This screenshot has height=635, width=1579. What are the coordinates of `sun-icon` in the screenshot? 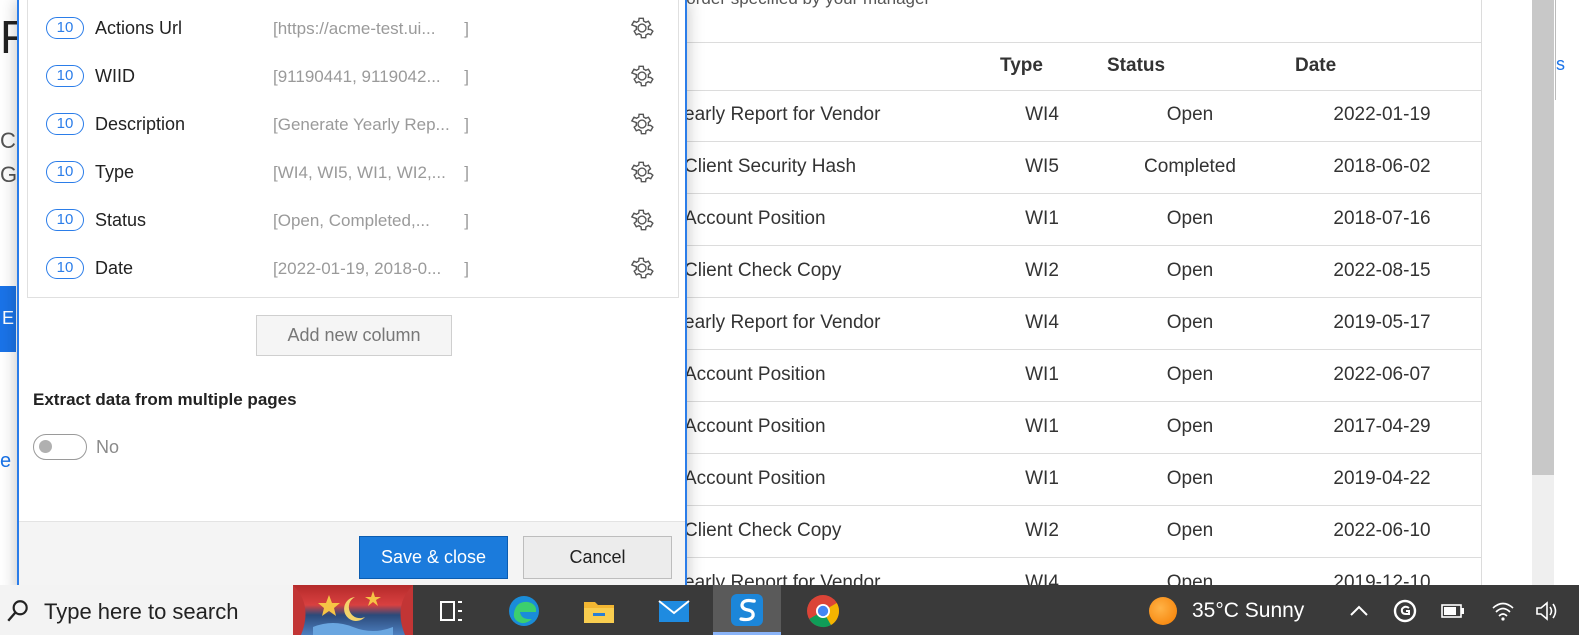 It's located at (1163, 611).